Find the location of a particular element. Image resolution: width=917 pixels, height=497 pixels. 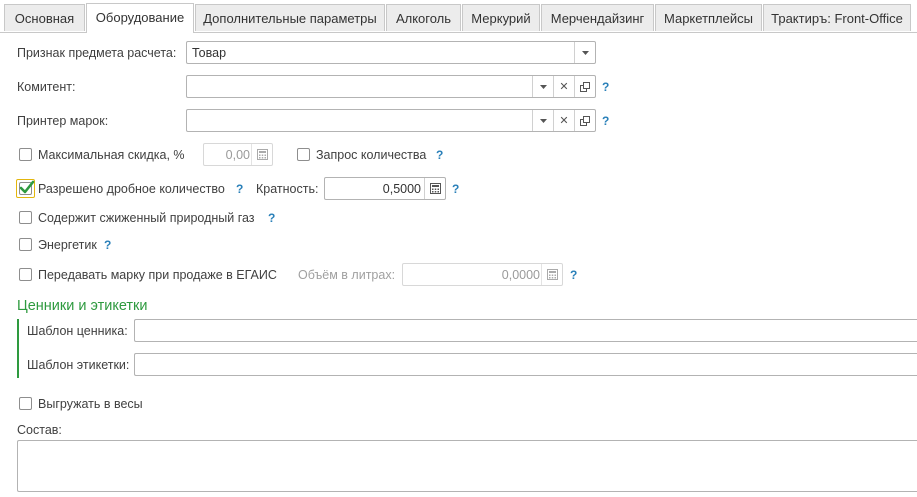

egais-mark-checkbox is located at coordinates (25, 274).